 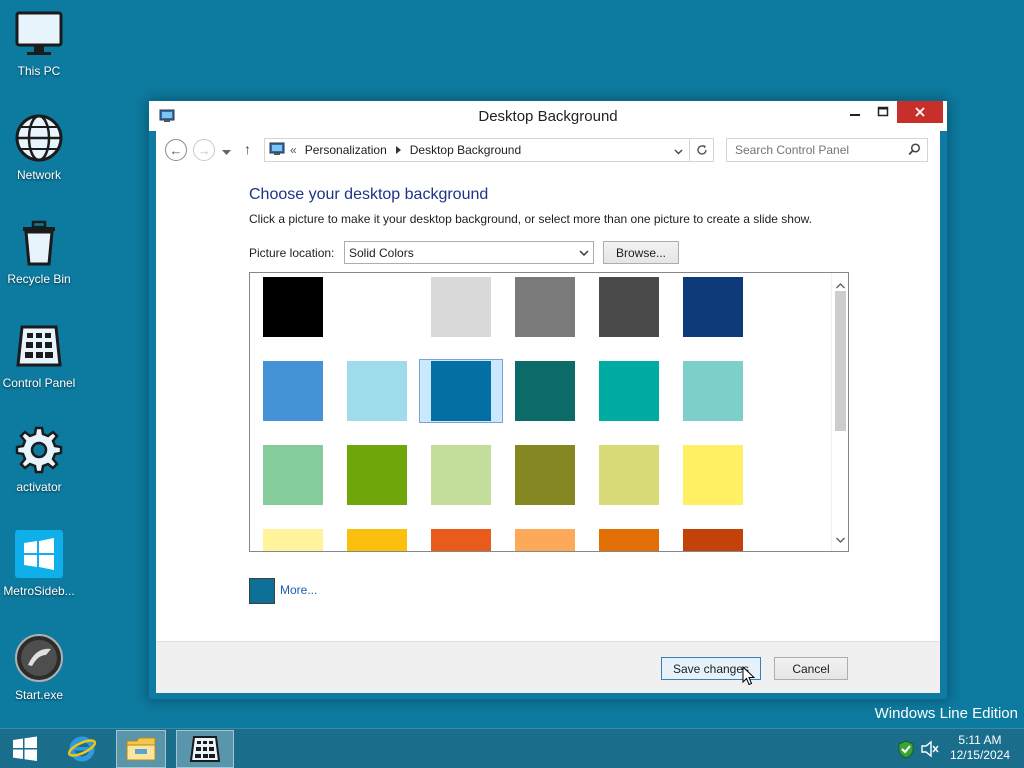 What do you see at coordinates (946, 713) in the screenshot?
I see `edition-watermark: Windows Line Edition` at bounding box center [946, 713].